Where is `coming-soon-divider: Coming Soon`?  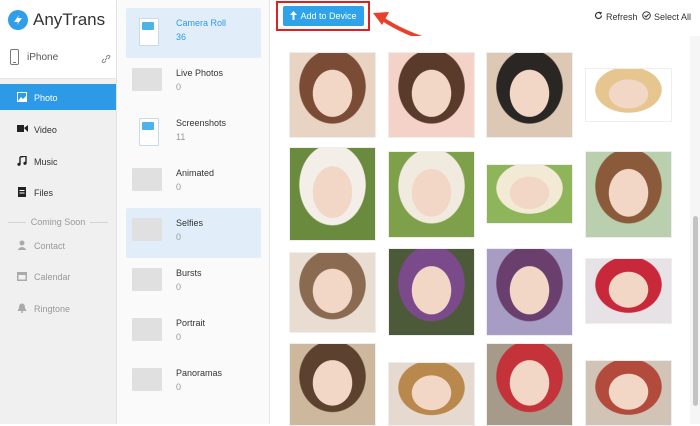
coming-soon-divider: Coming Soon is located at coordinates (58, 222).